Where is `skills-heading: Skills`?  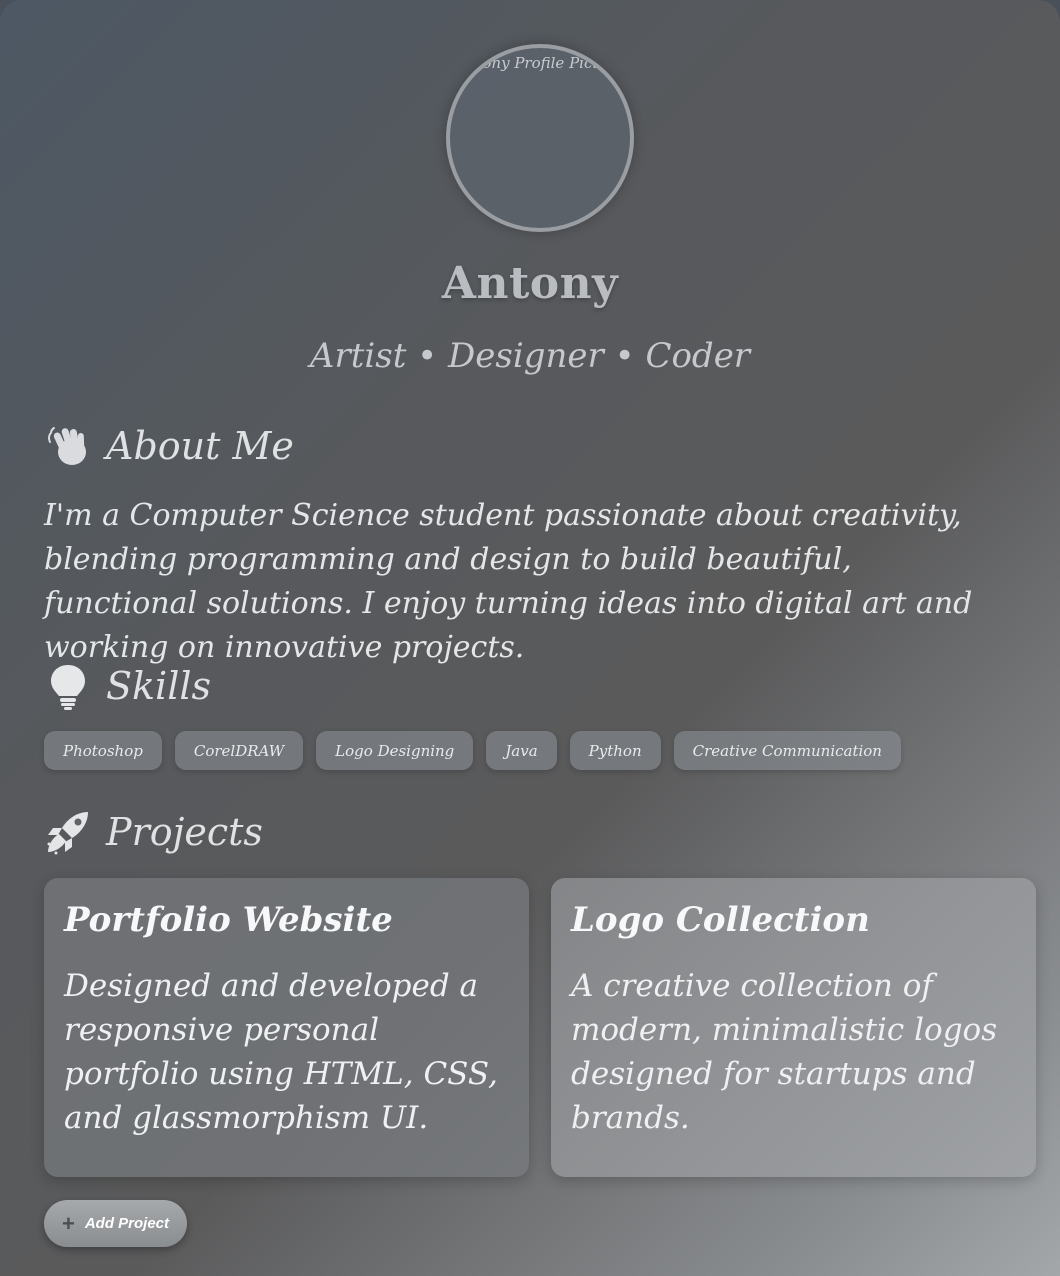 skills-heading: Skills is located at coordinates (127, 686).